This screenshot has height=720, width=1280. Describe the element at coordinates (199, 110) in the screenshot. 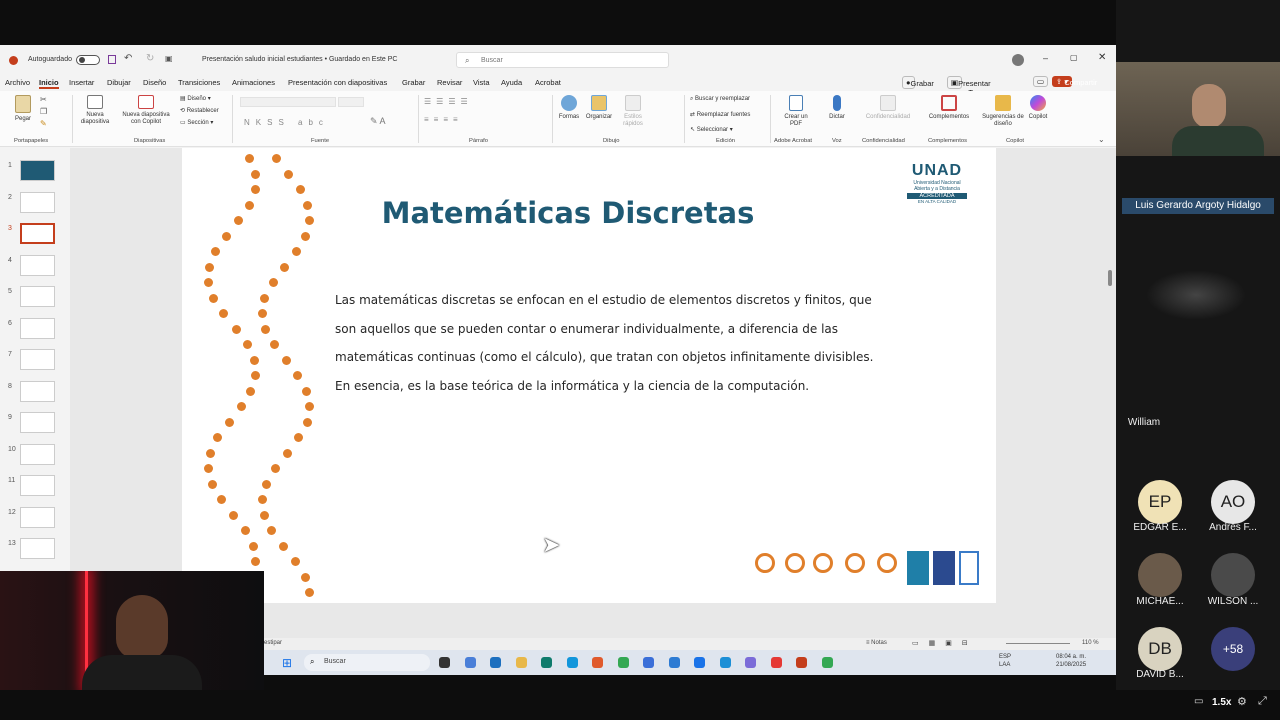

I see `reset-button: ⟲ Restablecer` at that location.